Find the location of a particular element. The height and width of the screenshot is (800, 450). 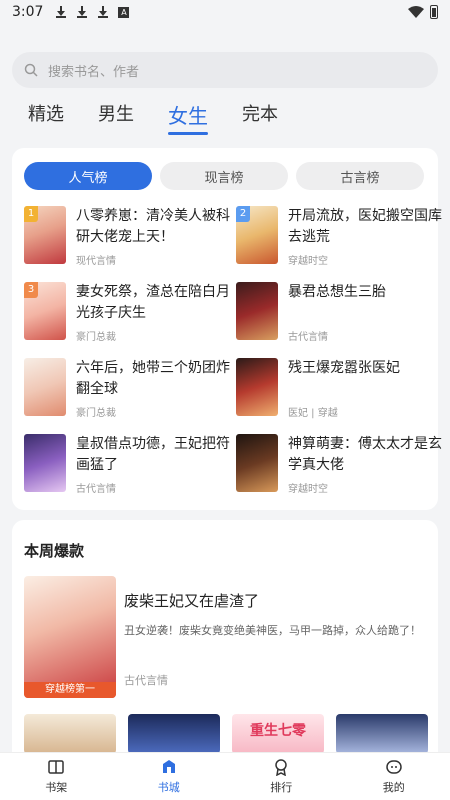

wifi-icon is located at coordinates (416, 12).